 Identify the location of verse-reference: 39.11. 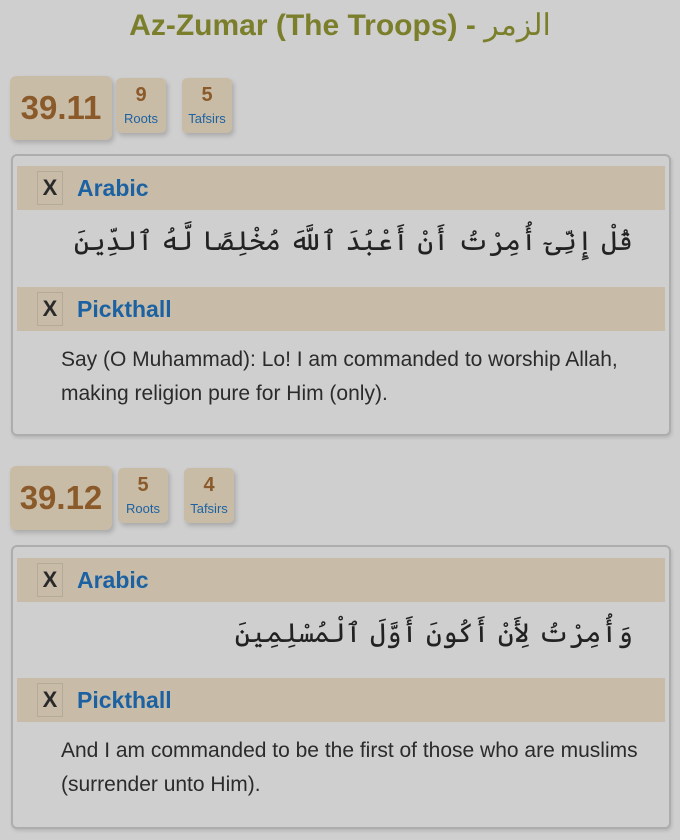
(61, 108).